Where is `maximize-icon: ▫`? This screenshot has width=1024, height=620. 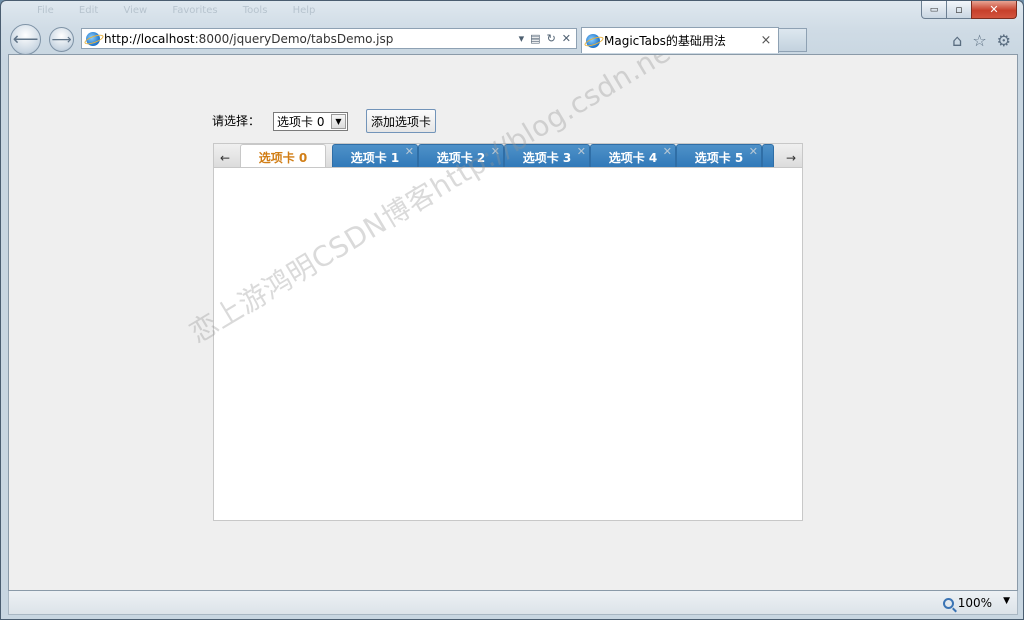 maximize-icon: ▫ is located at coordinates (959, 9).